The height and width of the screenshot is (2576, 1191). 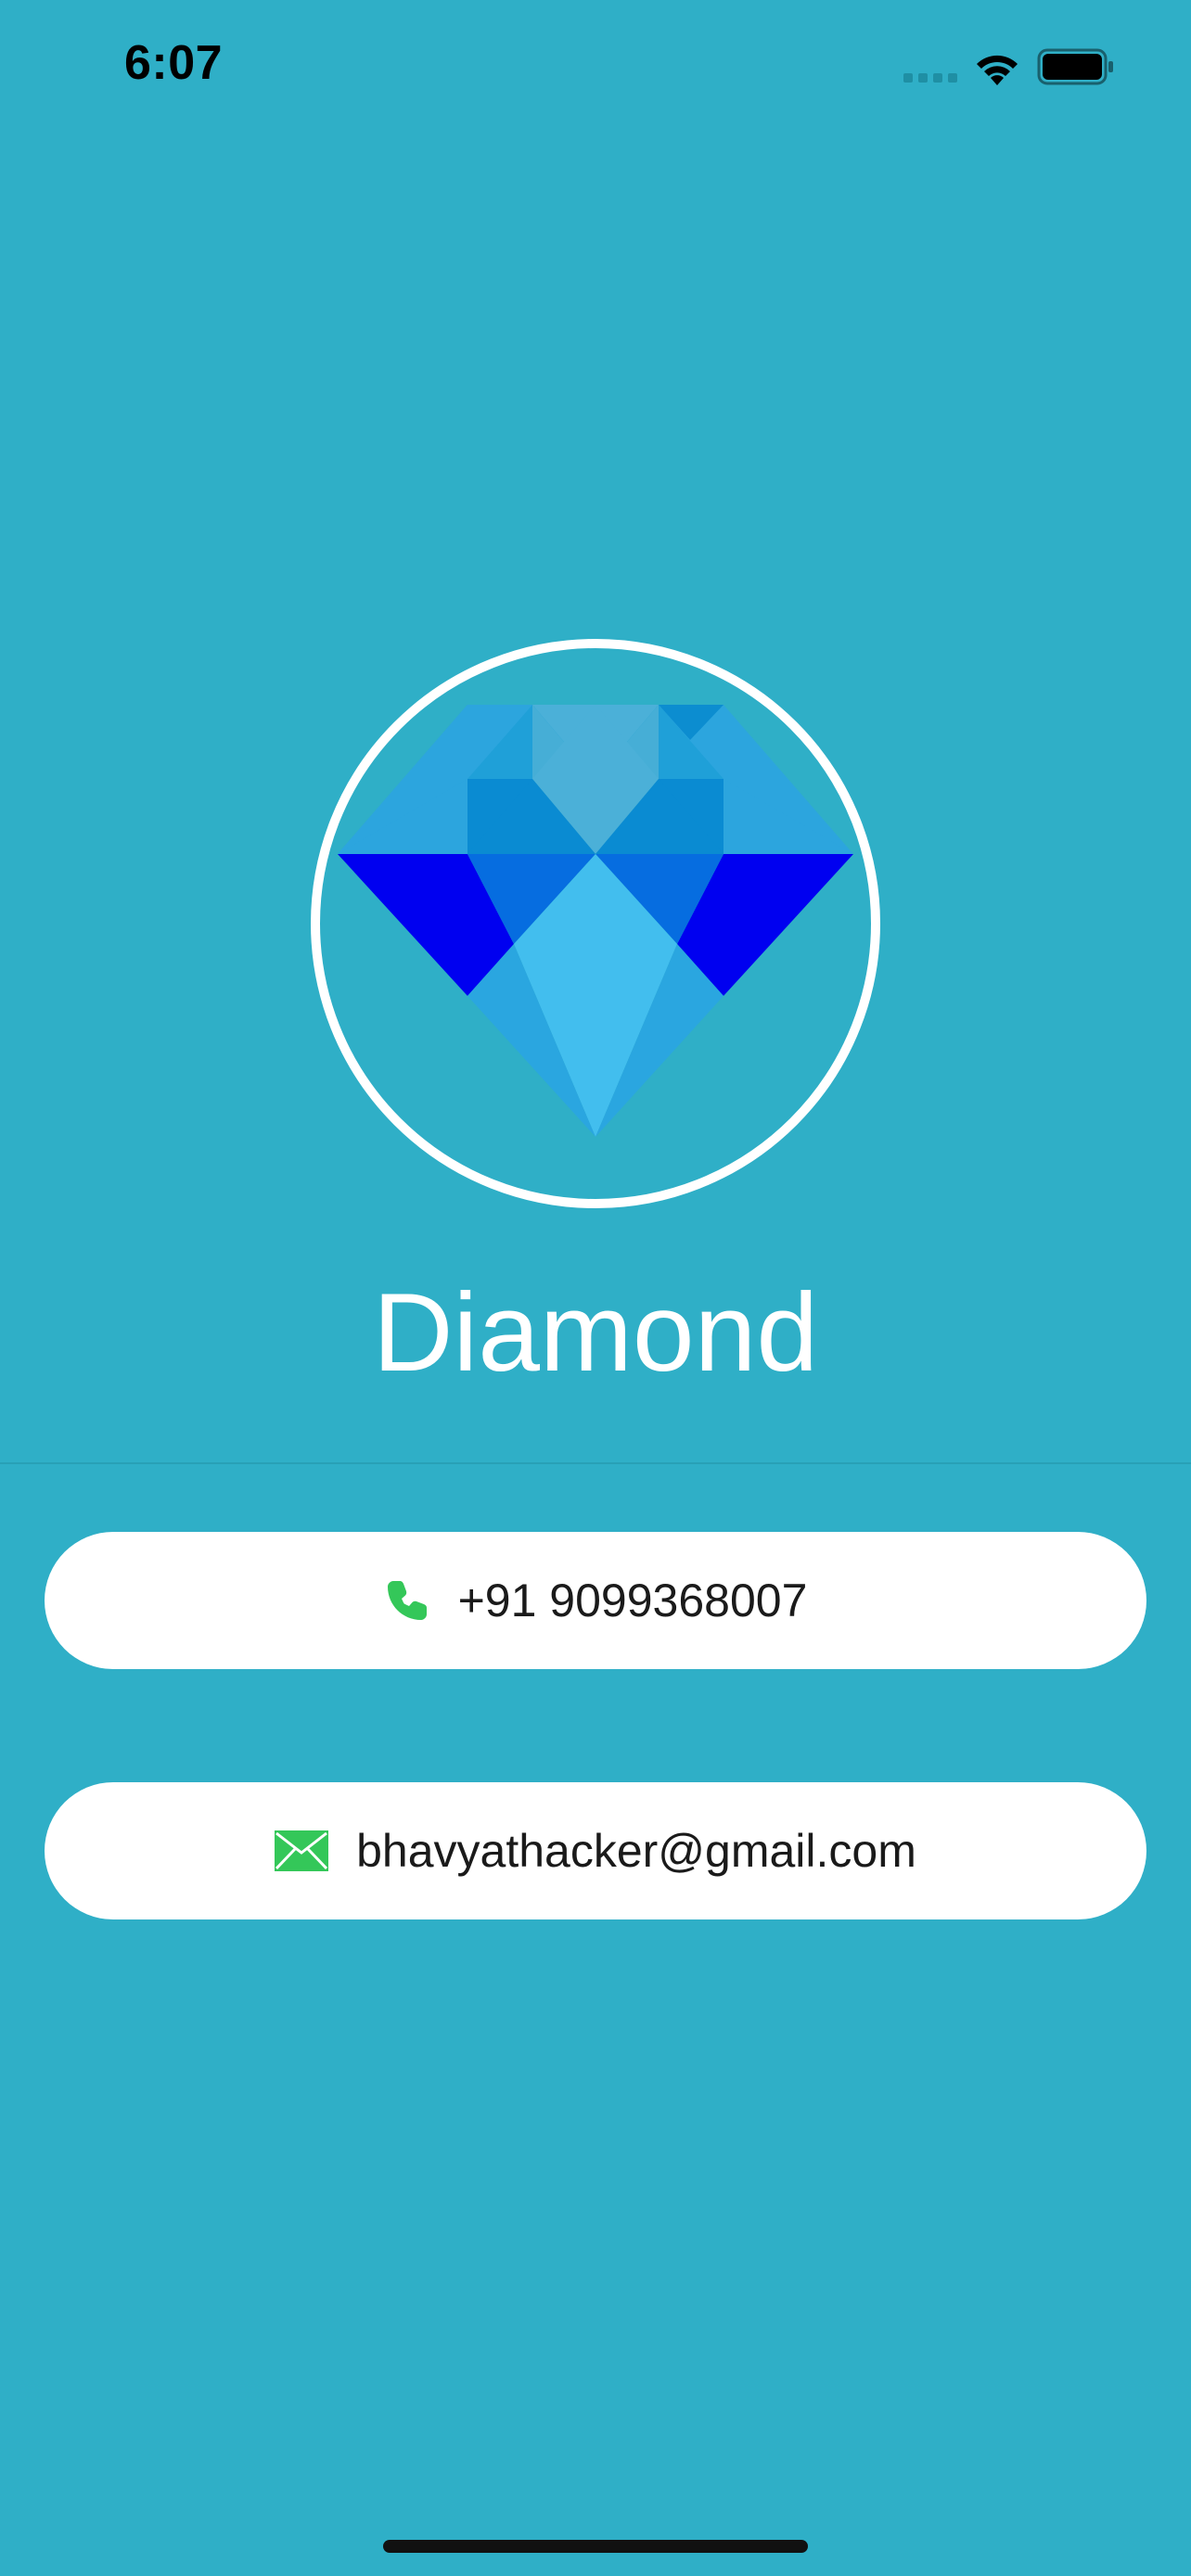 I want to click on app-logo, so click(x=595, y=923).